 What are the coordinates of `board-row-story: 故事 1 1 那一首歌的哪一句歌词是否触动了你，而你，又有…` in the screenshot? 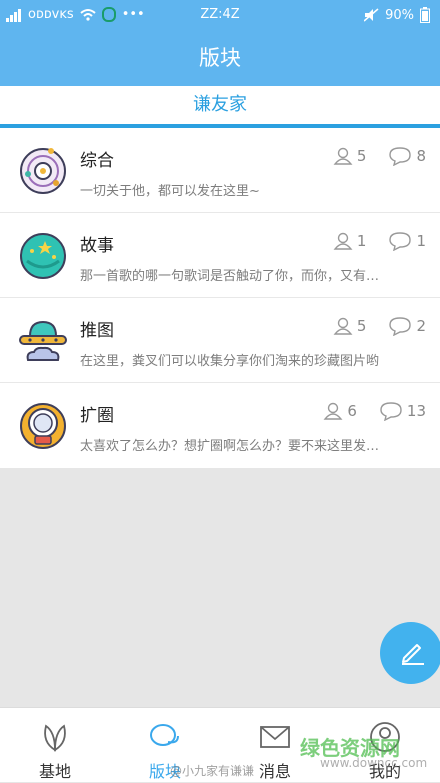 It's located at (220, 255).